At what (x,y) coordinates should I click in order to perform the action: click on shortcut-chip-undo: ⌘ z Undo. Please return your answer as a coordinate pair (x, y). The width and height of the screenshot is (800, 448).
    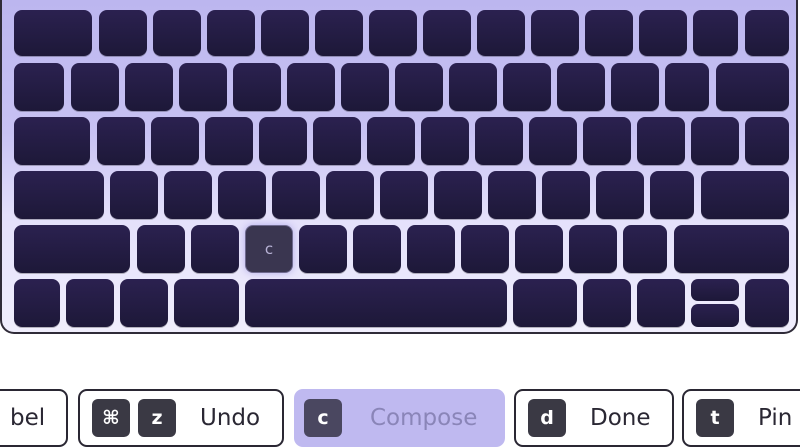
    Looking at the image, I should click on (181, 418).